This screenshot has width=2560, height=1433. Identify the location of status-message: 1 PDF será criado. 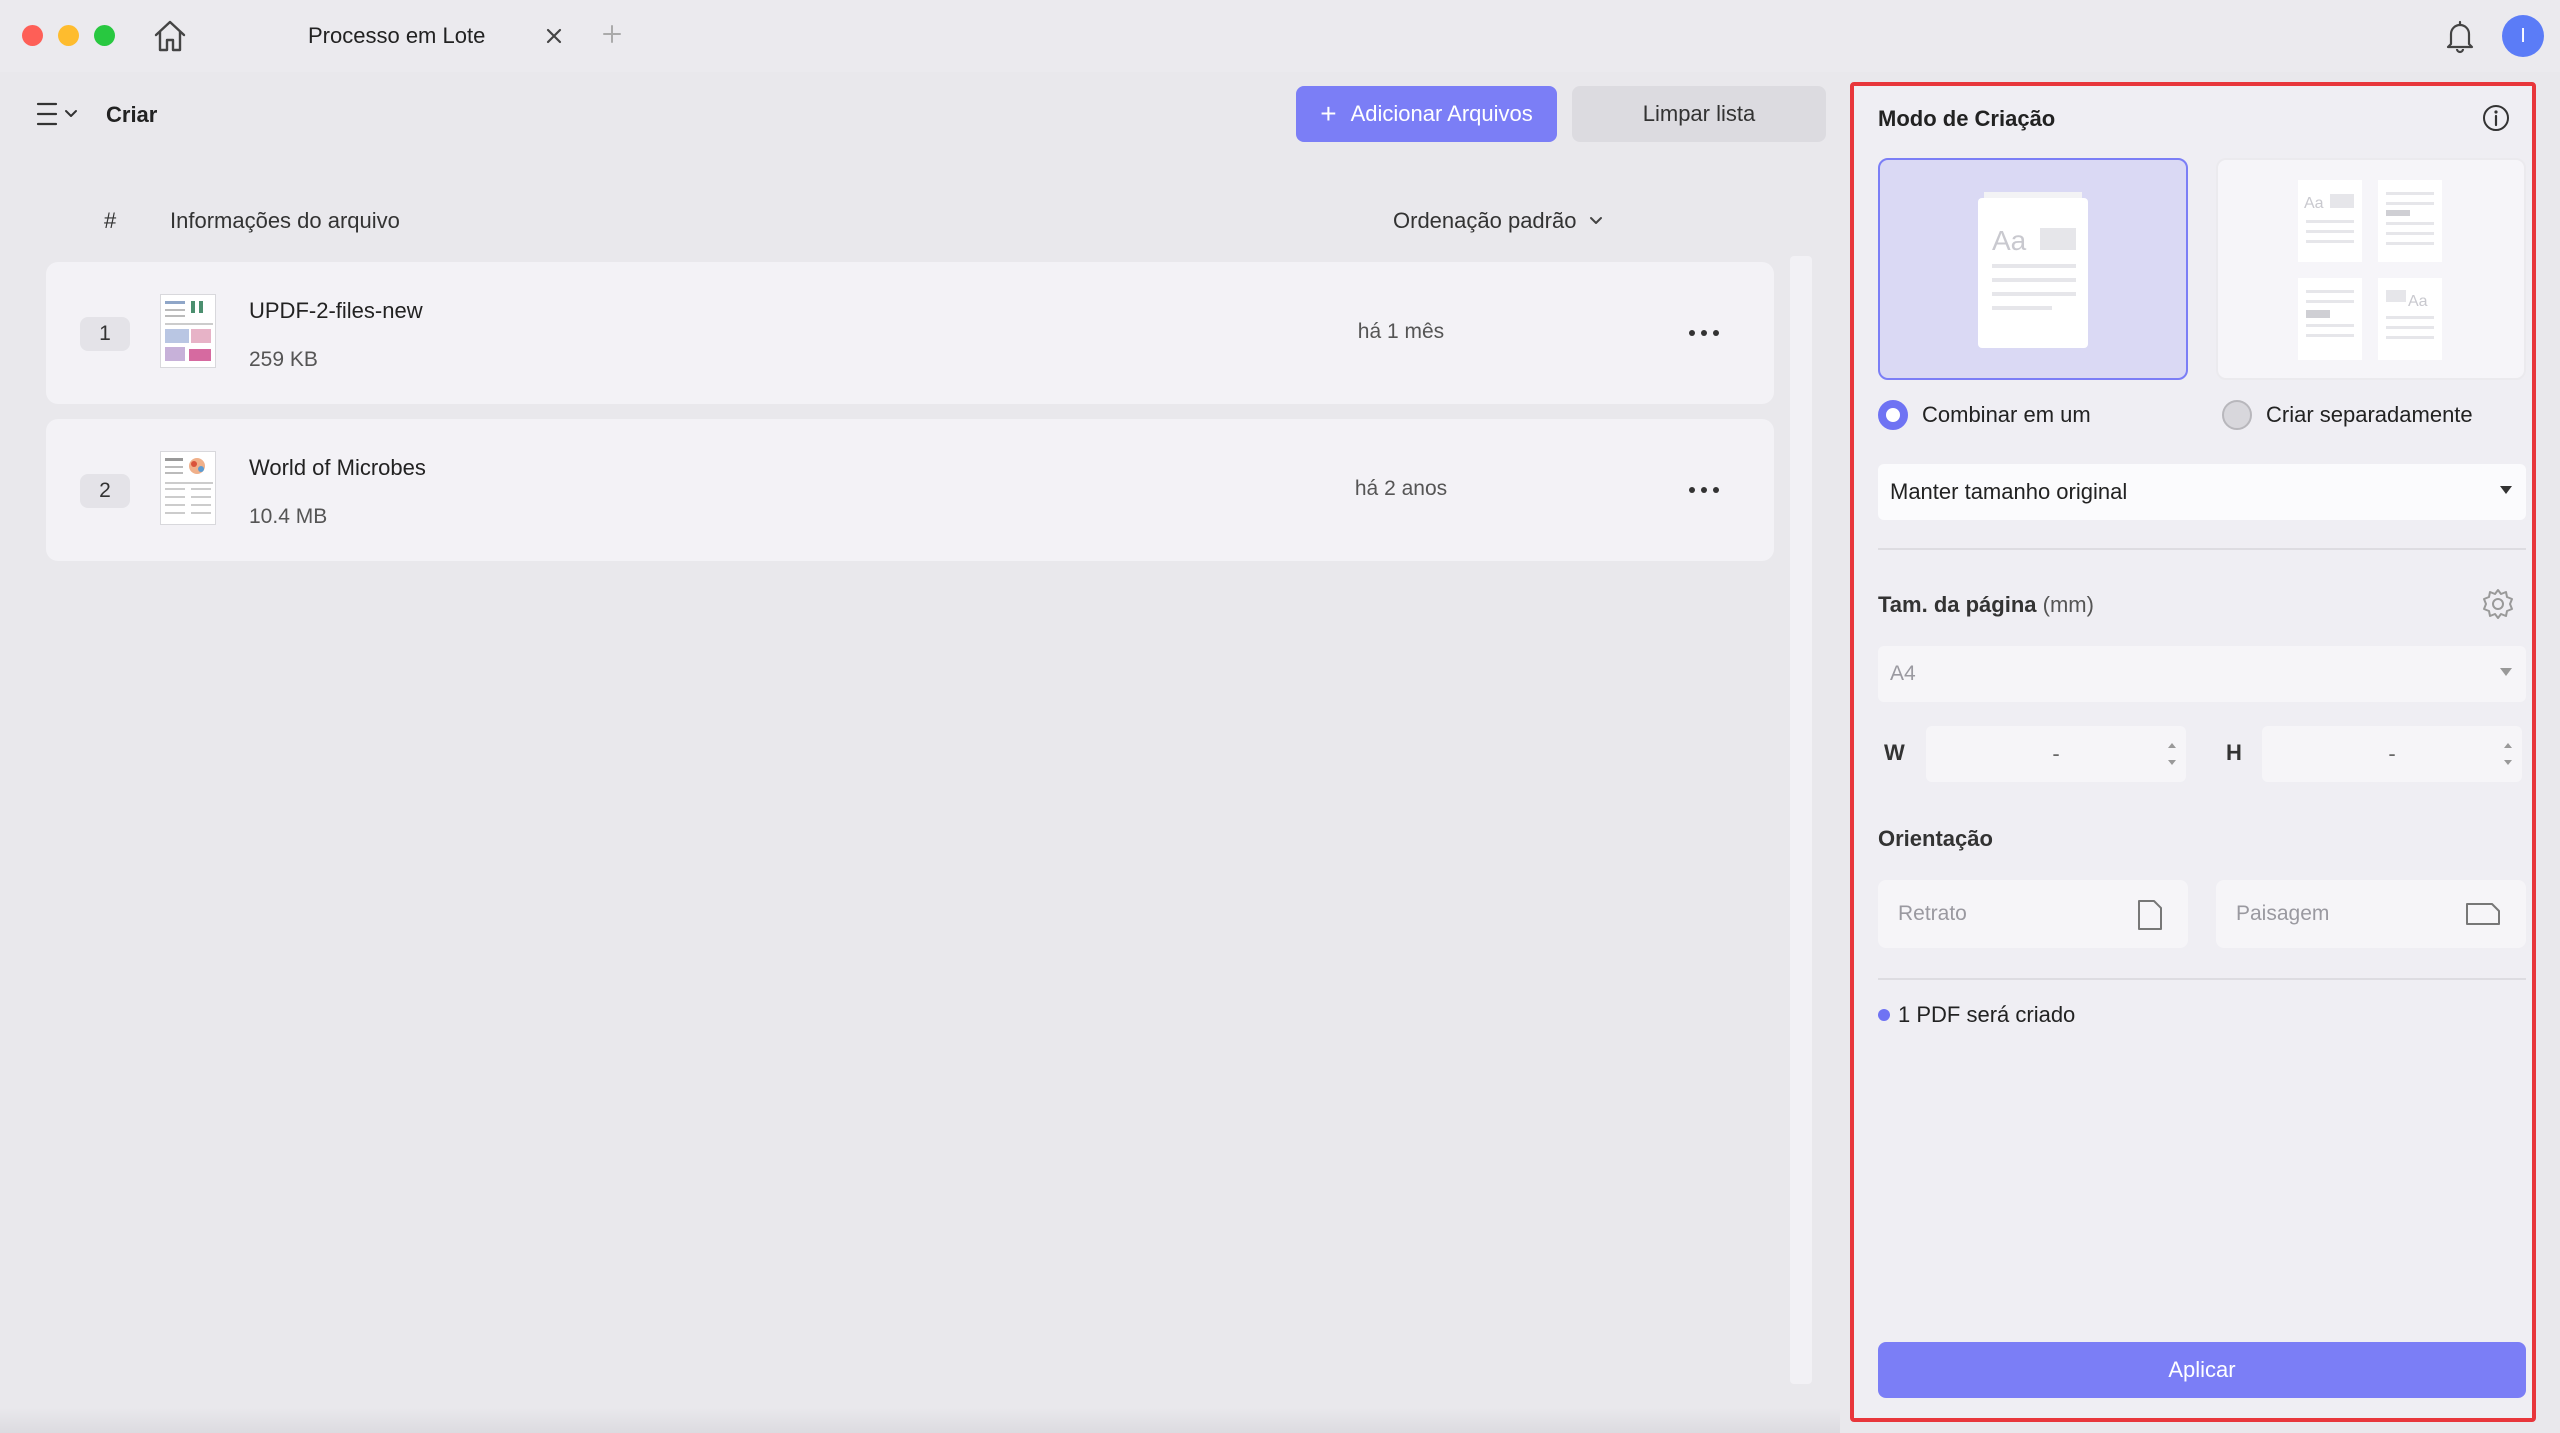
(1976, 1015).